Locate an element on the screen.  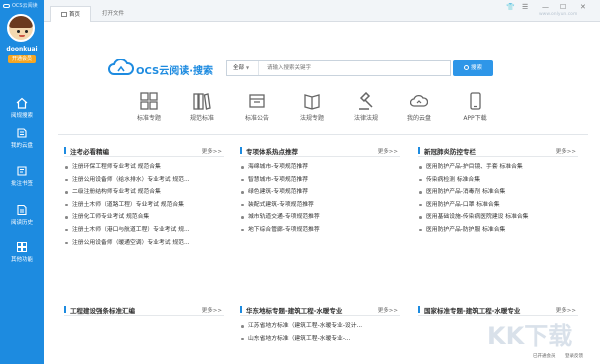
category-my-cloud: 我的云盘 is located at coordinates (419, 107).